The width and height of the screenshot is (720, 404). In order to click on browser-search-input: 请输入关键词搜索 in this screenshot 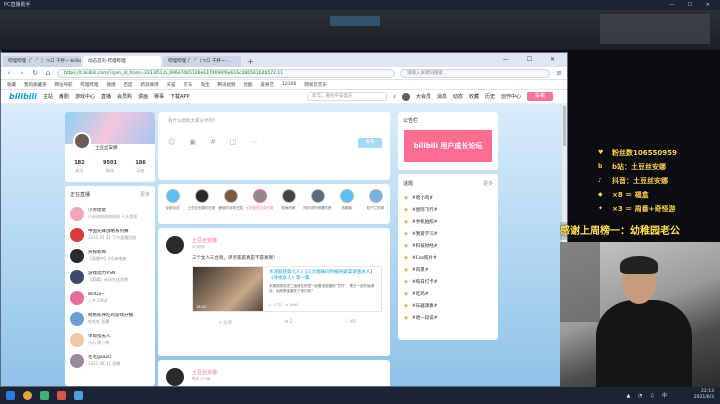, I will do `click(475, 73)`.